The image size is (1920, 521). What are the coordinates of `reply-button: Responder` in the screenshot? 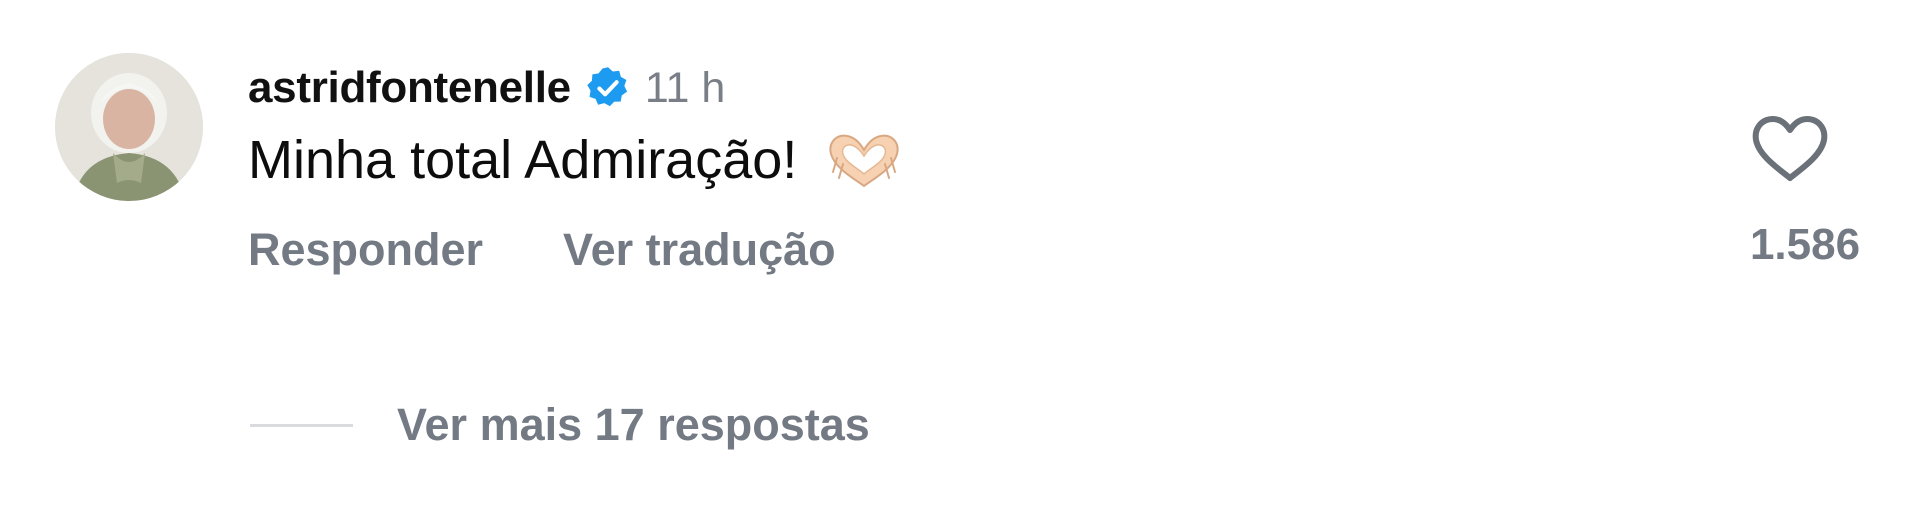 It's located at (365, 250).